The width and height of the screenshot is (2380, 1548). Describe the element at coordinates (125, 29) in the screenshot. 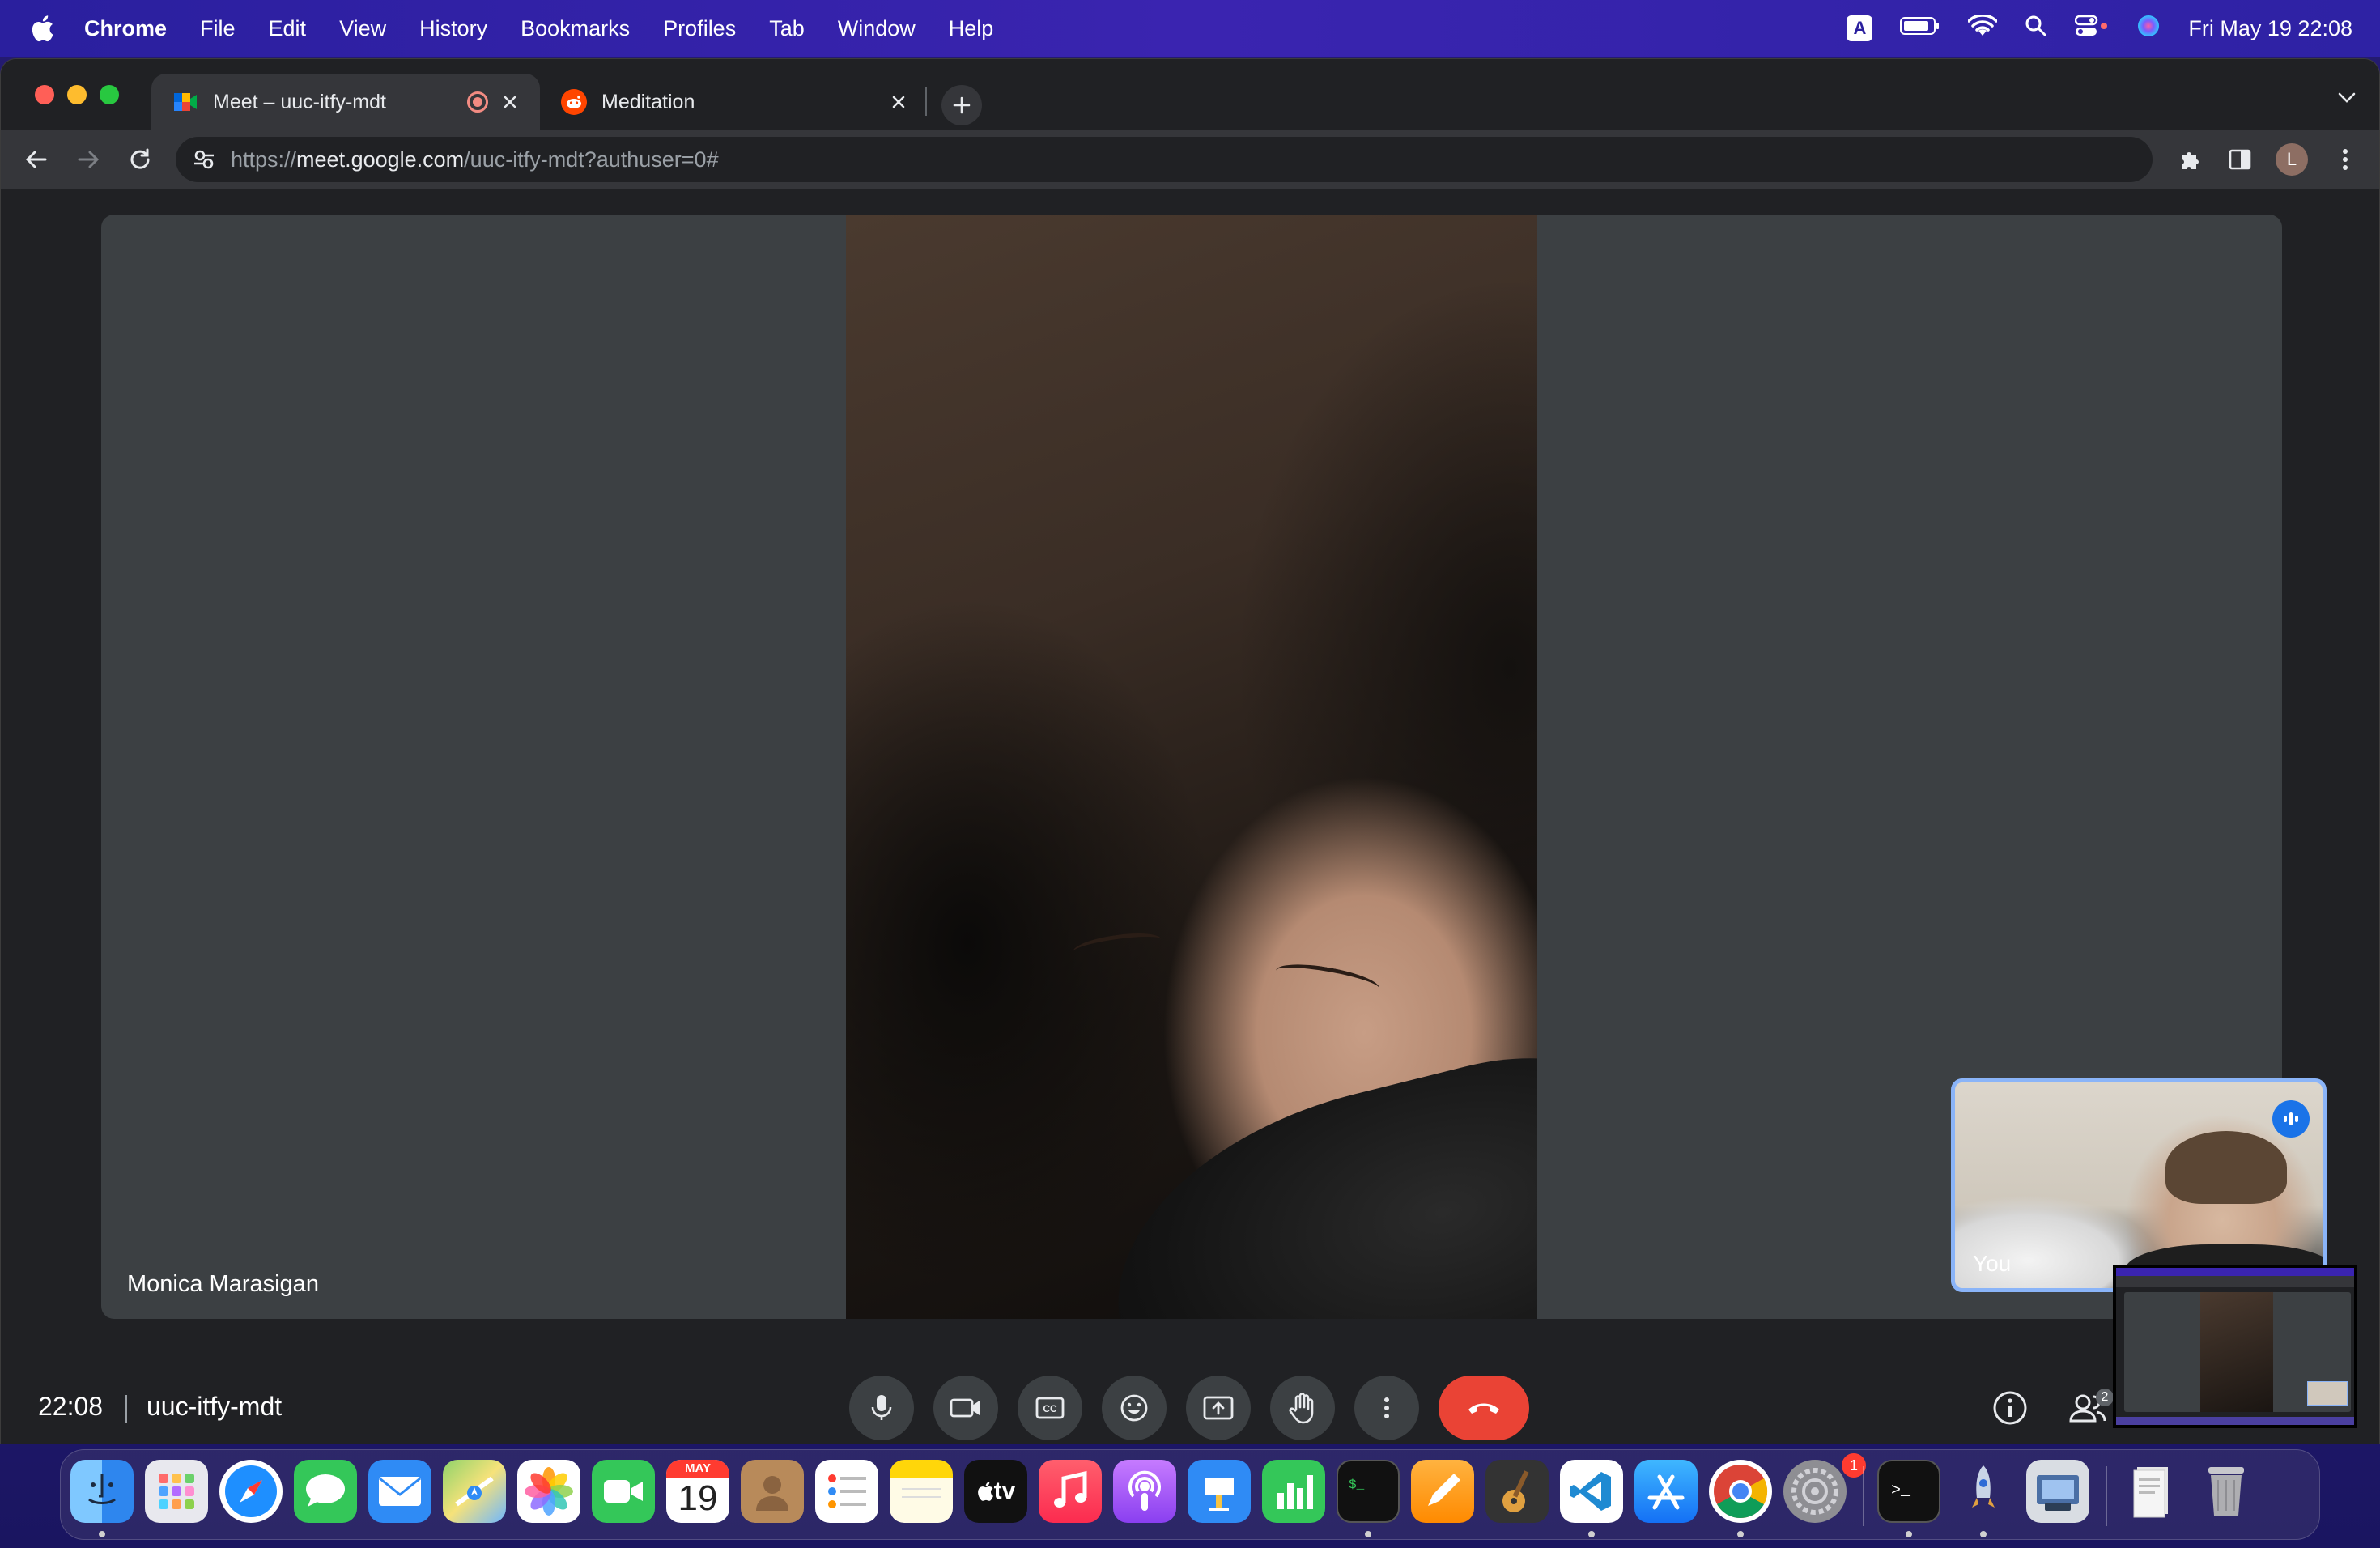

I see `menu-app-name: Chrome` at that location.